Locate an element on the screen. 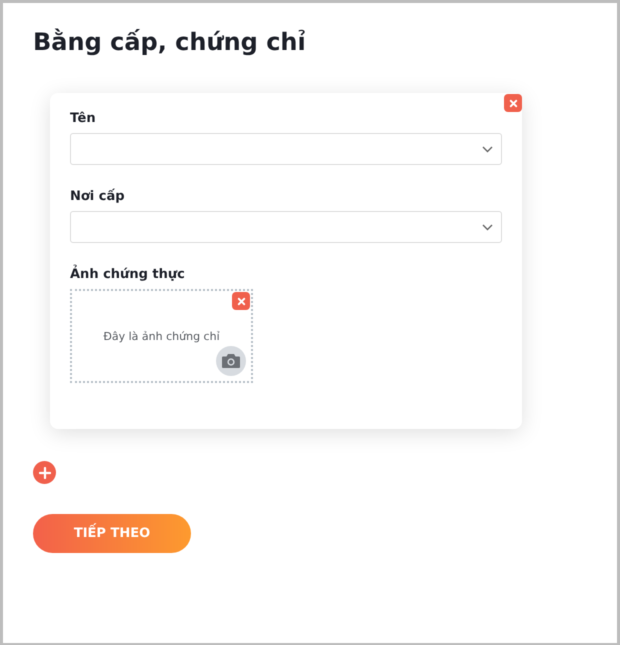 This screenshot has height=645, width=620. field-label: Ảnh chứng thực is located at coordinates (286, 274).